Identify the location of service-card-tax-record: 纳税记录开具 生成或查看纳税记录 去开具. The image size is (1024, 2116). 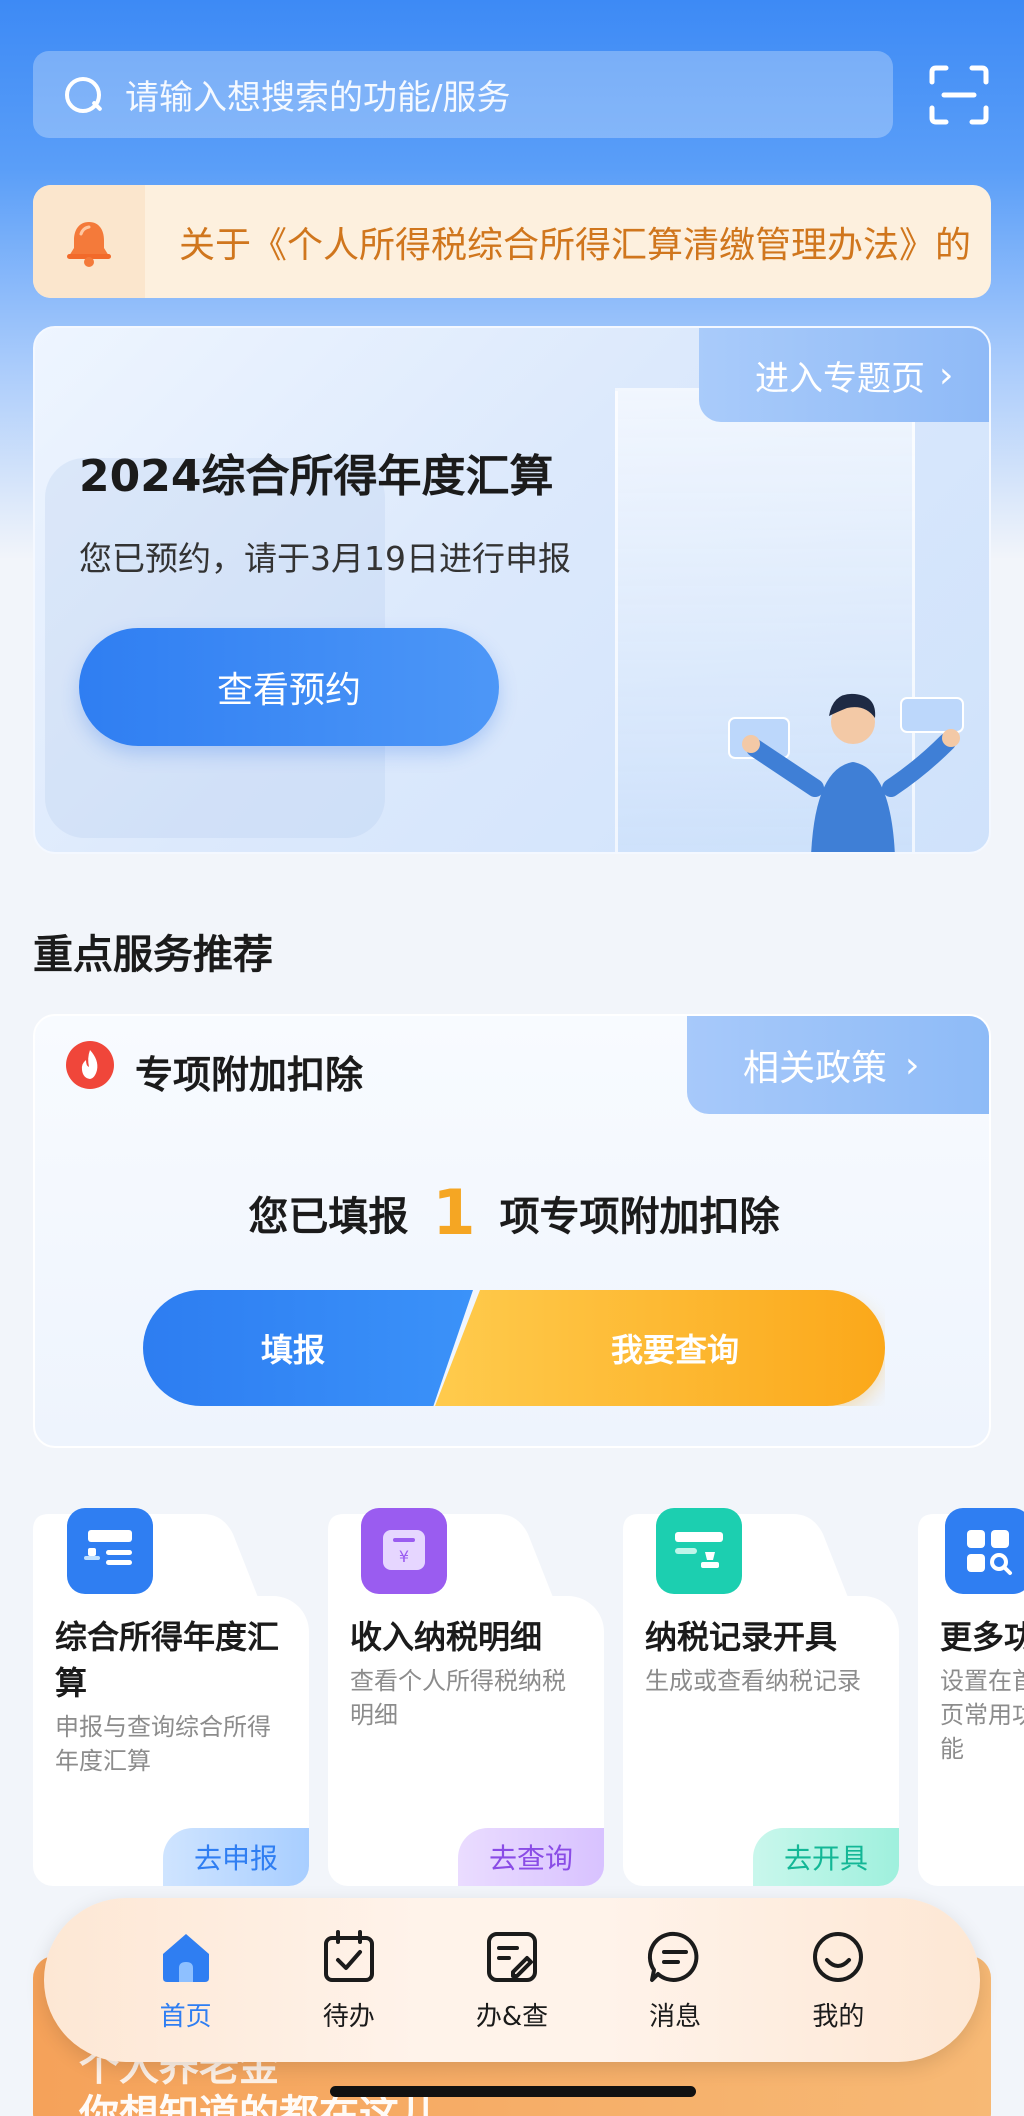
(761, 1741).